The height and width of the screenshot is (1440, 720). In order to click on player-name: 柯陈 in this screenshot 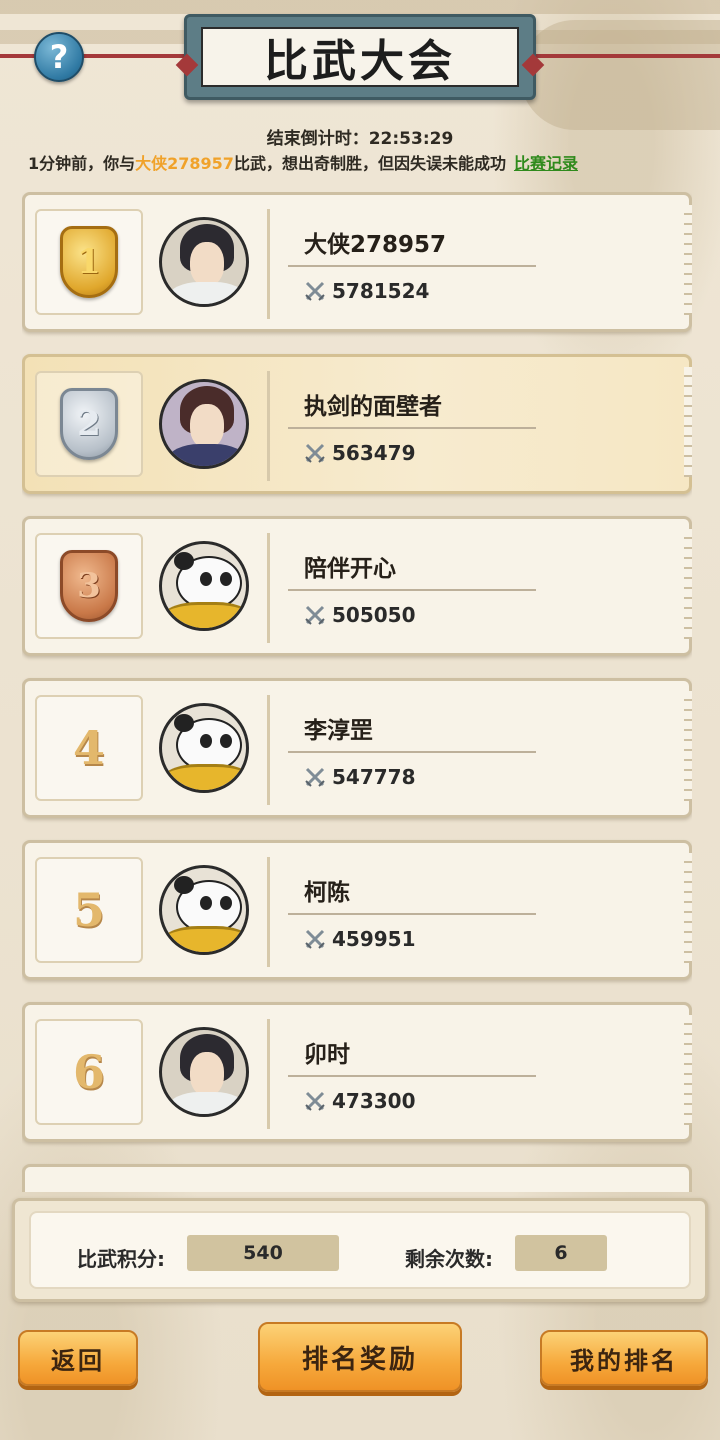, I will do `click(327, 893)`.